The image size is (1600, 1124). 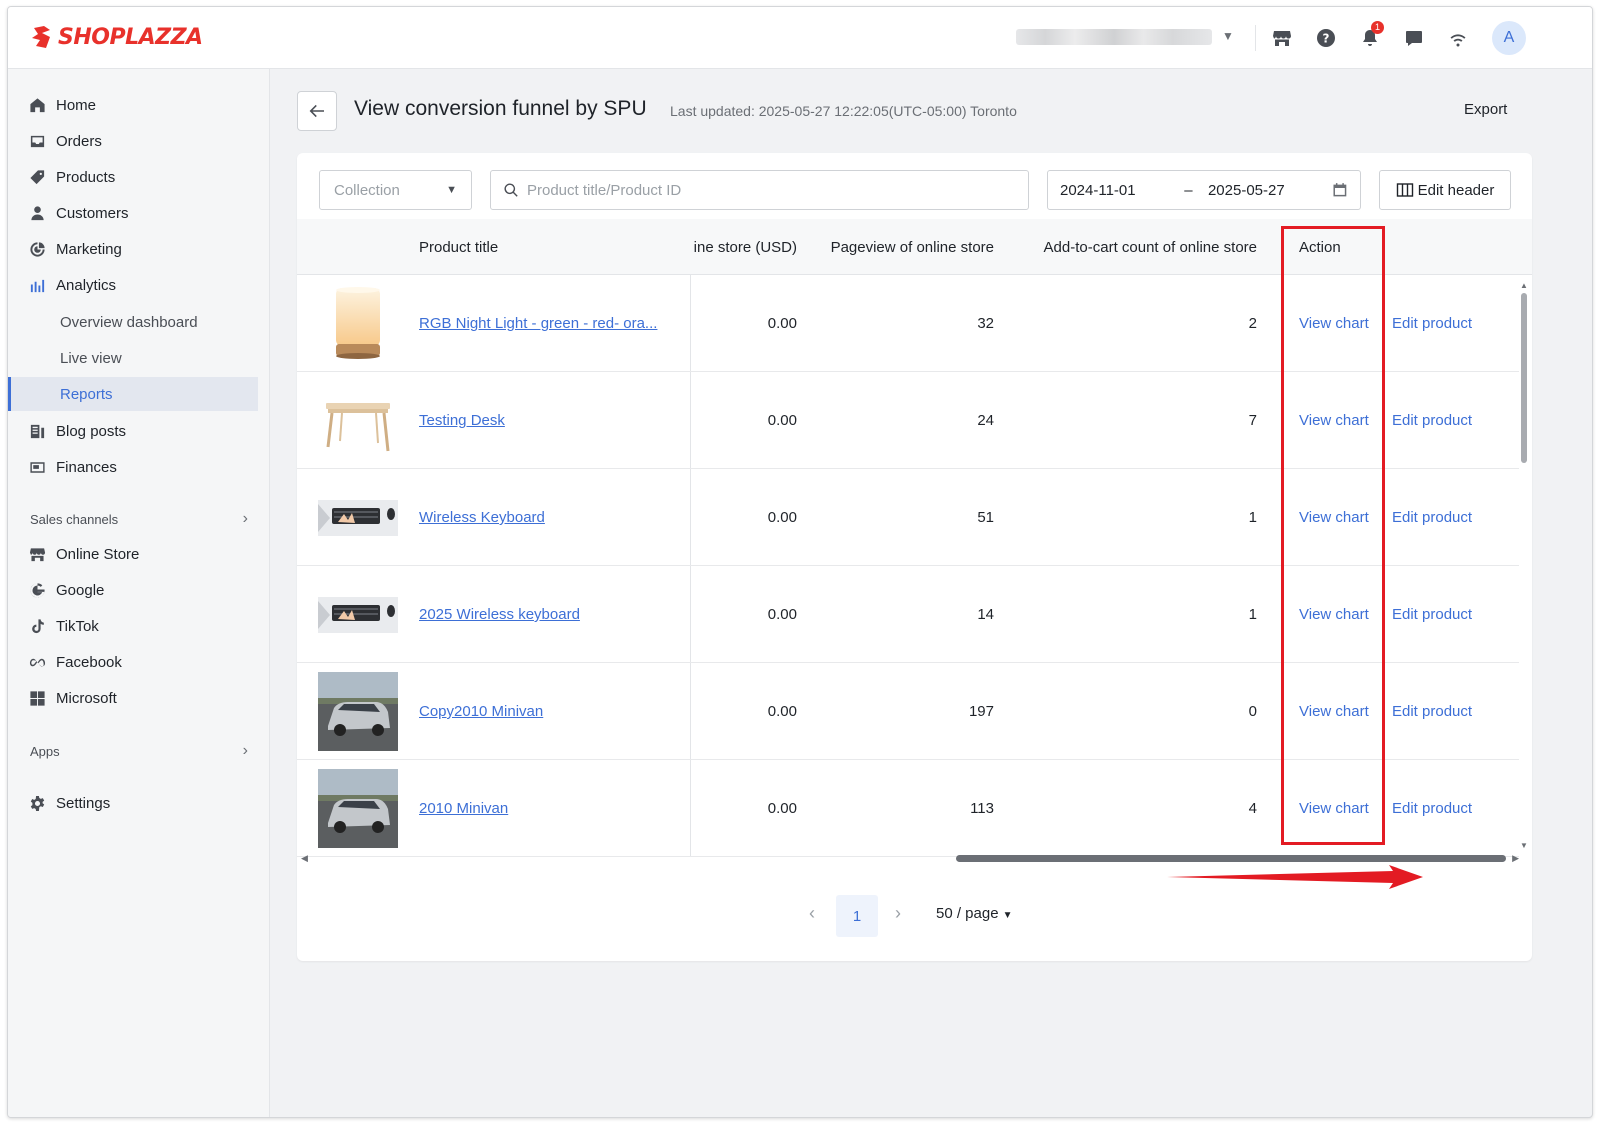 I want to click on apps-section: Apps ›, so click(x=139, y=751).